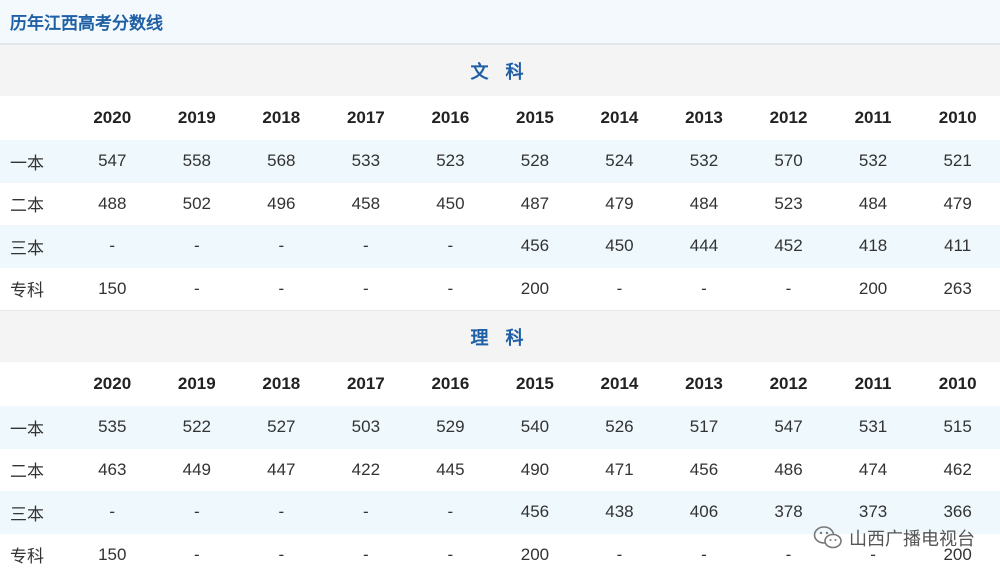 Image resolution: width=1000 pixels, height=576 pixels. I want to click on score-cell: 526, so click(619, 427).